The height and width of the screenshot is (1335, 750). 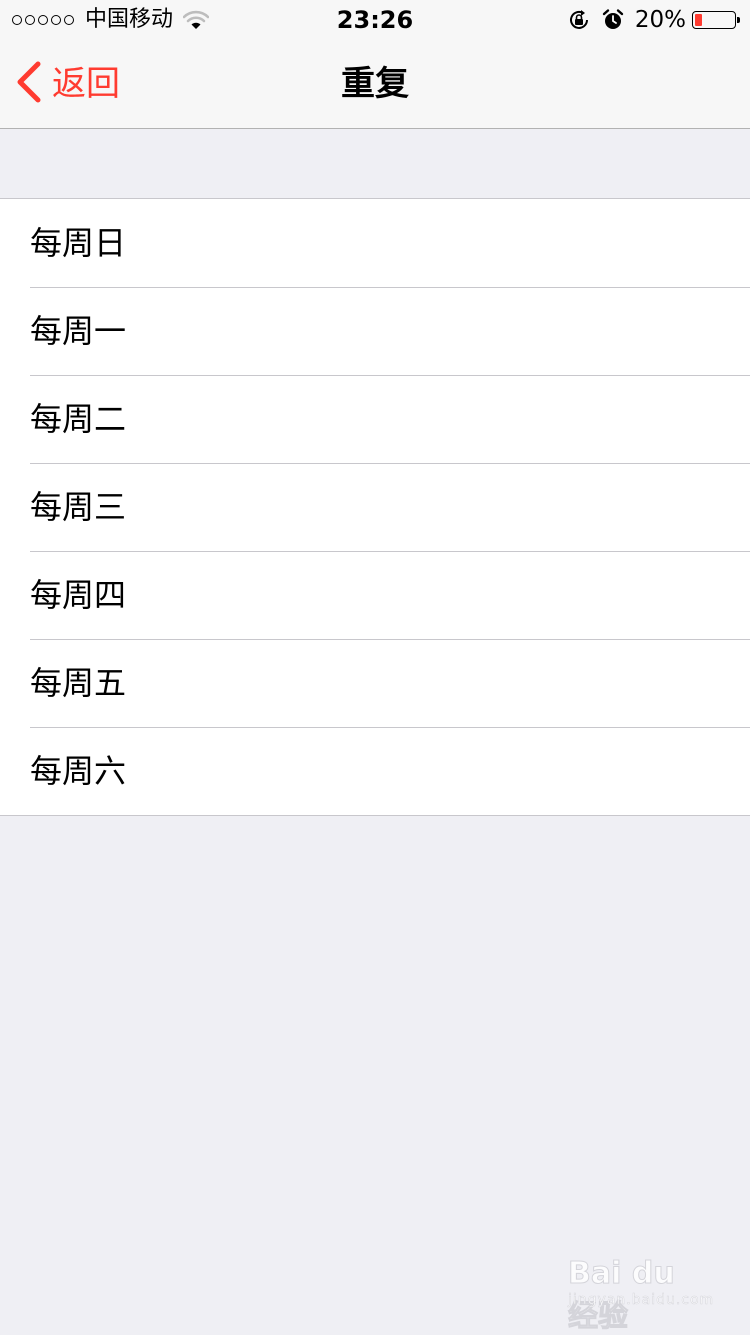 I want to click on list-item-friday: 每周五, so click(x=375, y=683).